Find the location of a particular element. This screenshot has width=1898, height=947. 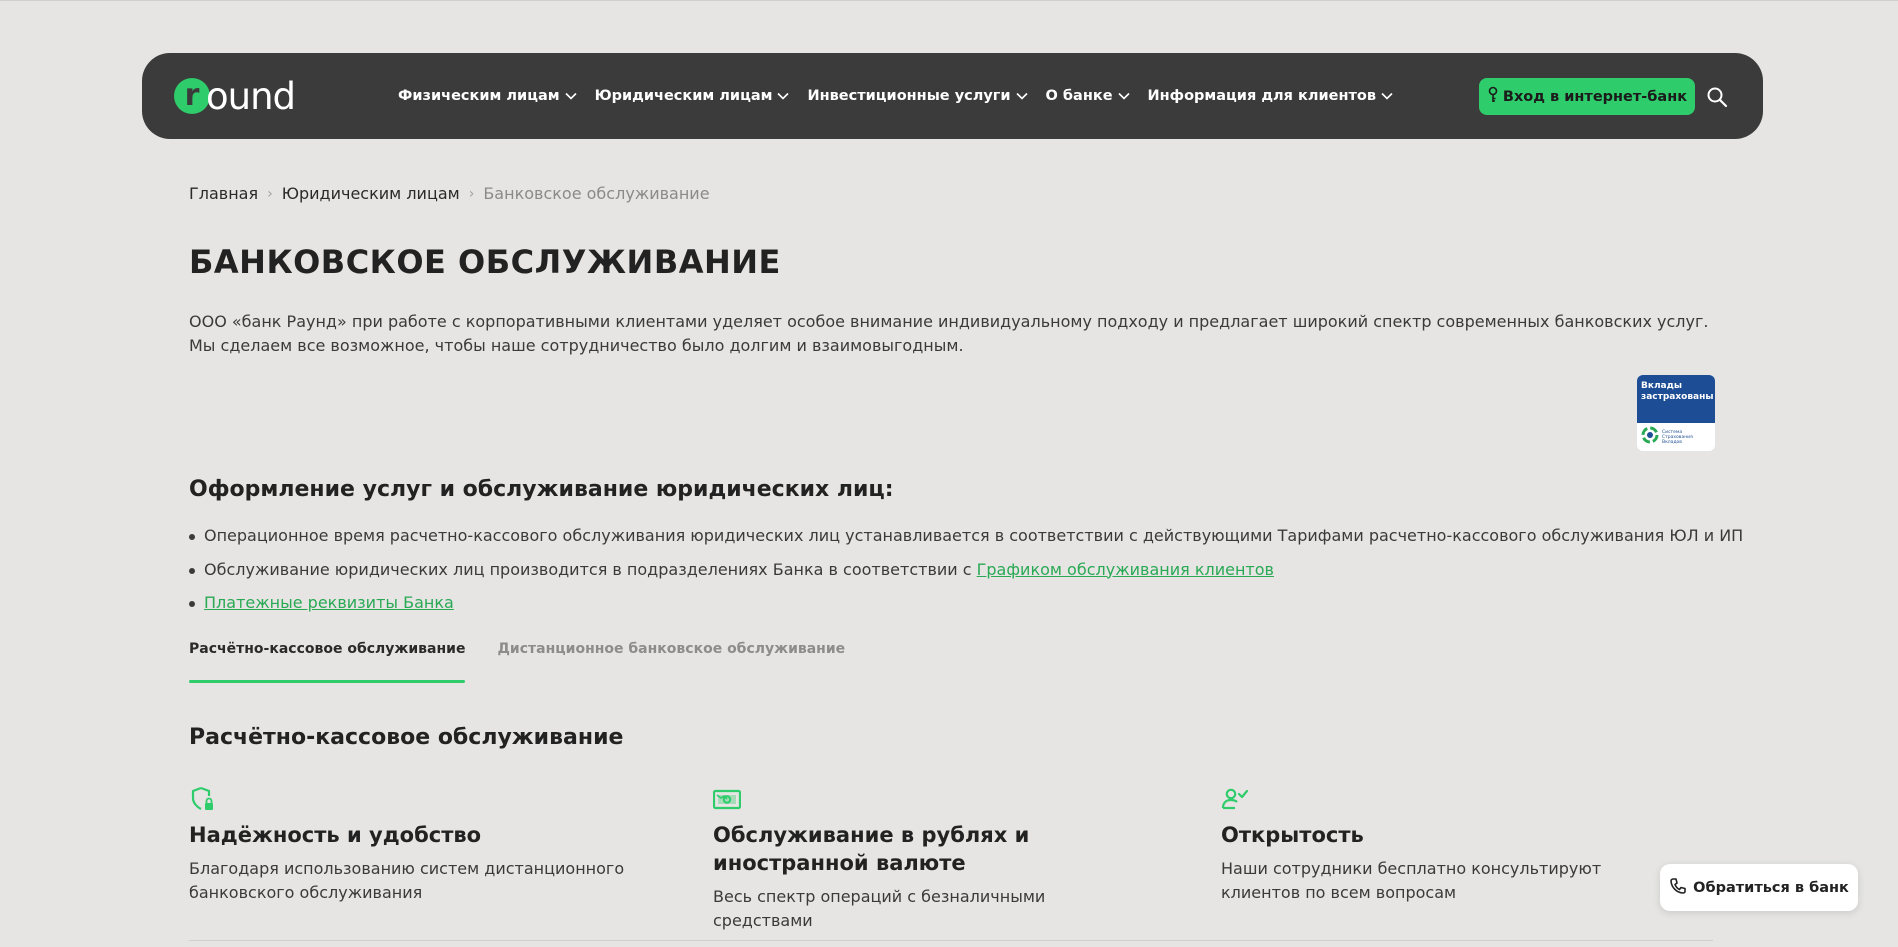

breadcrumb-current: Банковское обслуживание is located at coordinates (596, 193).